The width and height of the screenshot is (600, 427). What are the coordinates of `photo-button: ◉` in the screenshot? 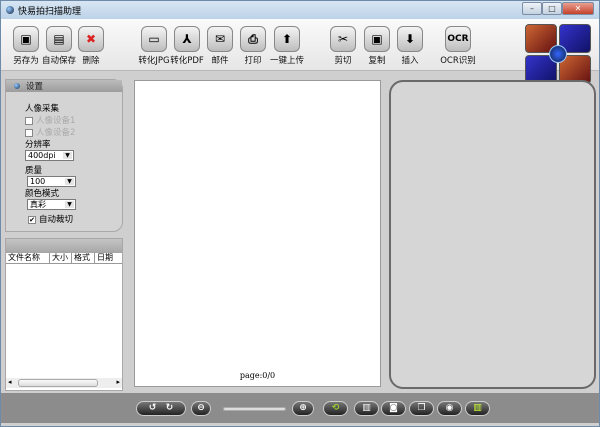 It's located at (449, 408).